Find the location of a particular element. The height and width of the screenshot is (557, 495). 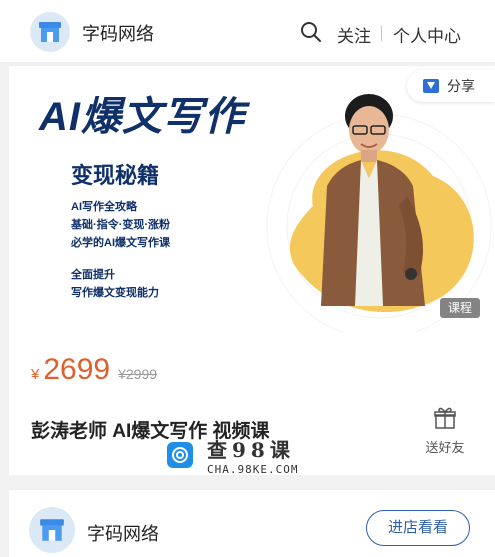

share-button: 分享 is located at coordinates (451, 86).